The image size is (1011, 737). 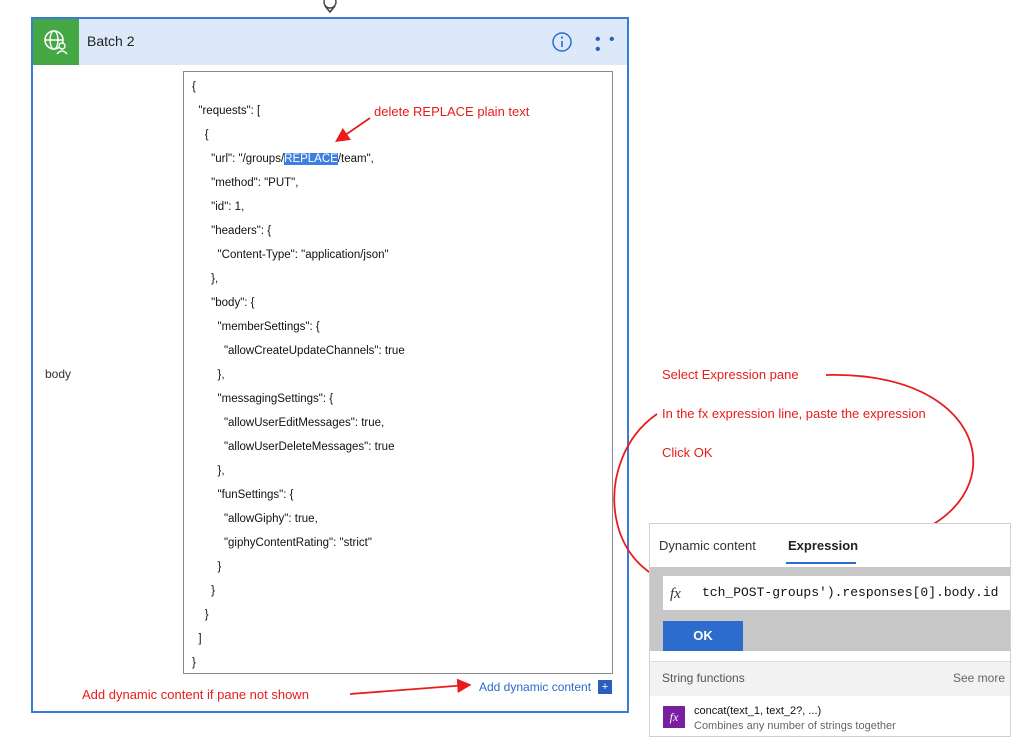 What do you see at coordinates (730, 374) in the screenshot?
I see `annotation-select-expression: Select Expression pane` at bounding box center [730, 374].